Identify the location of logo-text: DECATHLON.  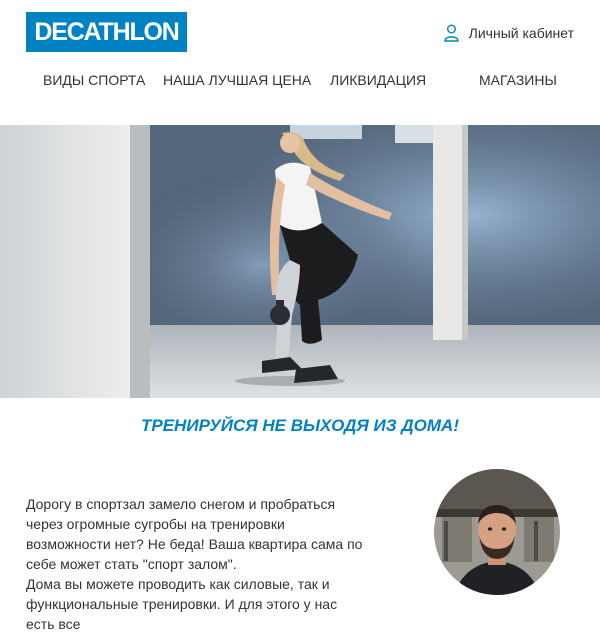
(106, 31).